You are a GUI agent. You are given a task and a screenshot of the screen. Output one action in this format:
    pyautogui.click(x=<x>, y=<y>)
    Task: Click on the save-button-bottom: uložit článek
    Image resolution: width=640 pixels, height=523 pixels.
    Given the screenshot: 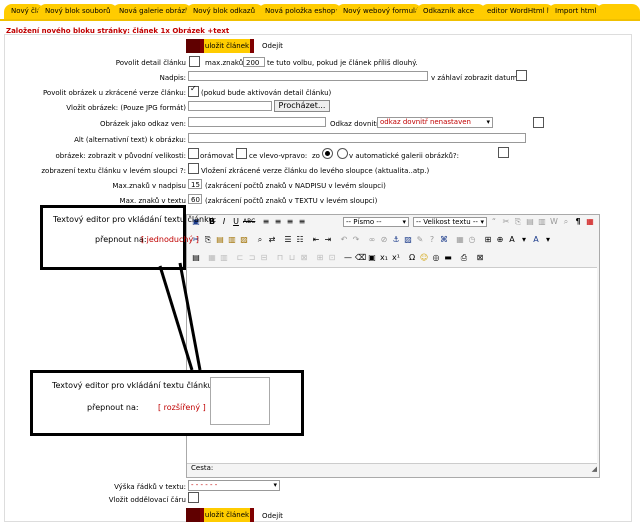 What is the action you would take?
    pyautogui.click(x=220, y=515)
    